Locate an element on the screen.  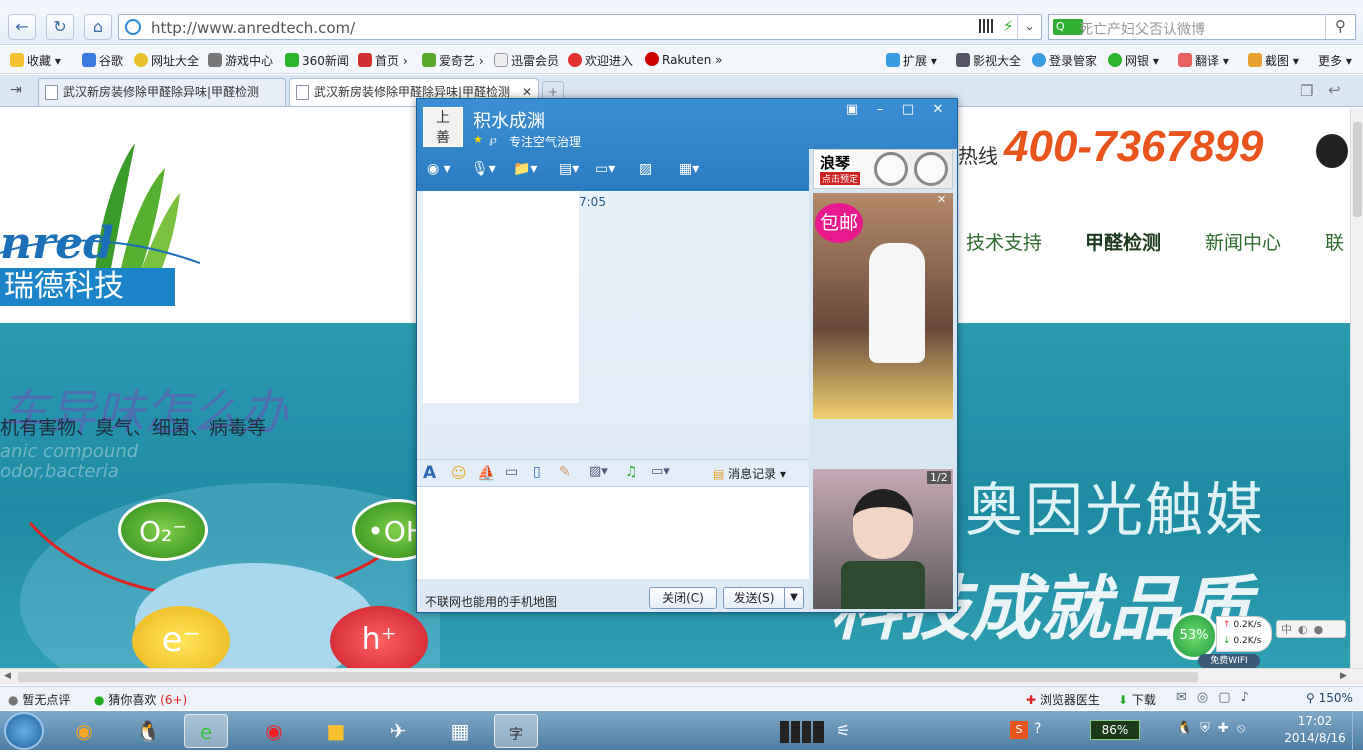
remote-desktop-icon: ▭▾ is located at coordinates (605, 172).